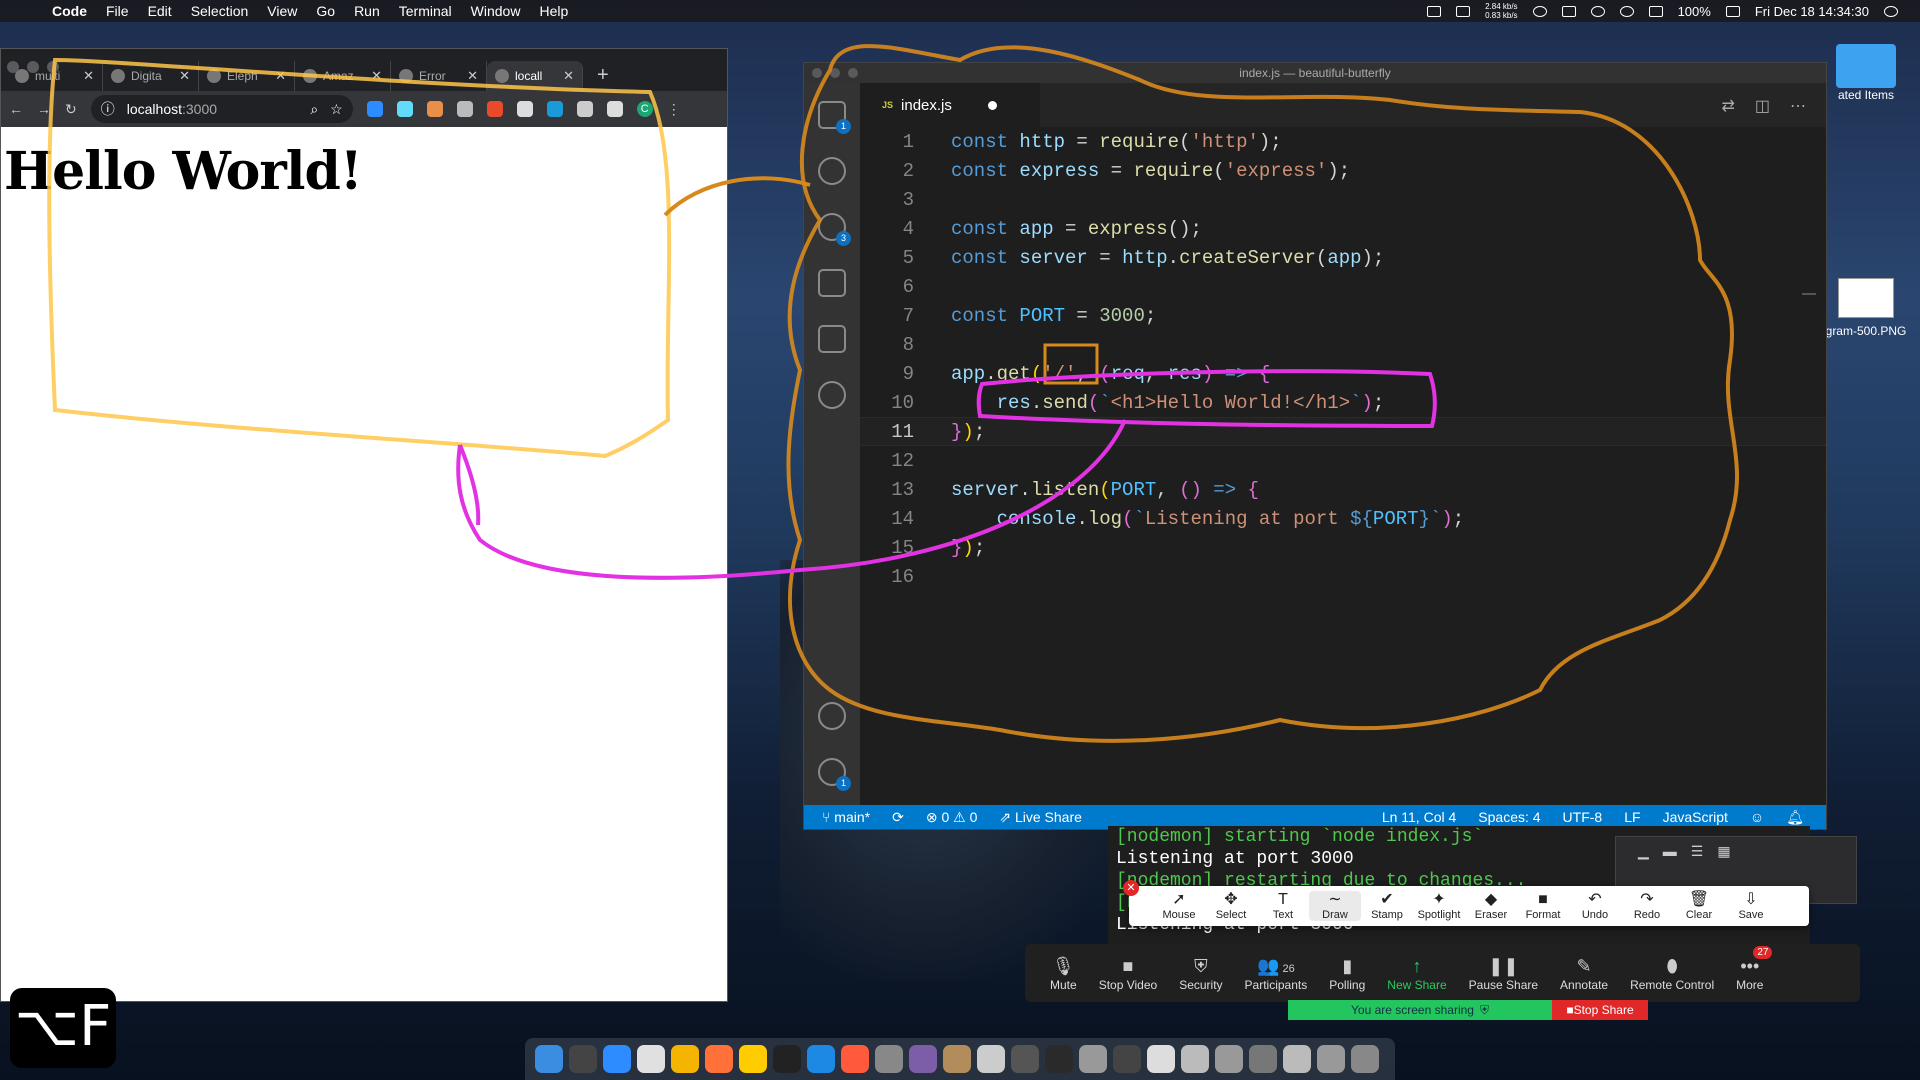 The height and width of the screenshot is (1080, 1920). I want to click on end-of-line: LF, so click(1632, 817).